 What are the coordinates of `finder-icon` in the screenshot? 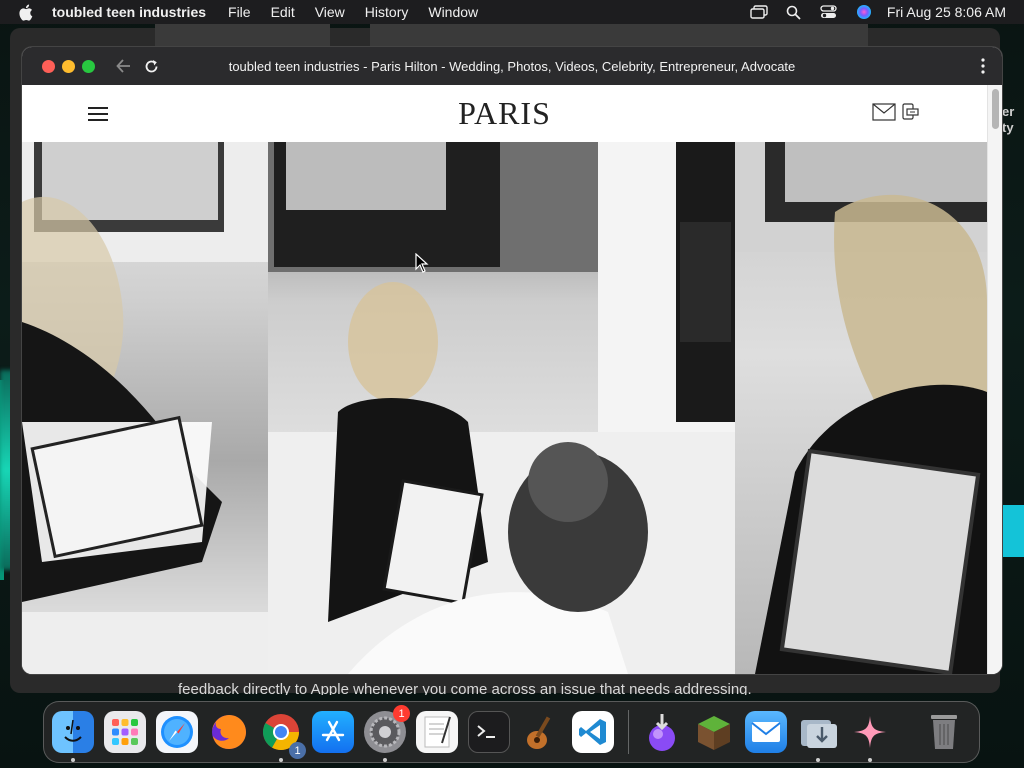 It's located at (73, 736).